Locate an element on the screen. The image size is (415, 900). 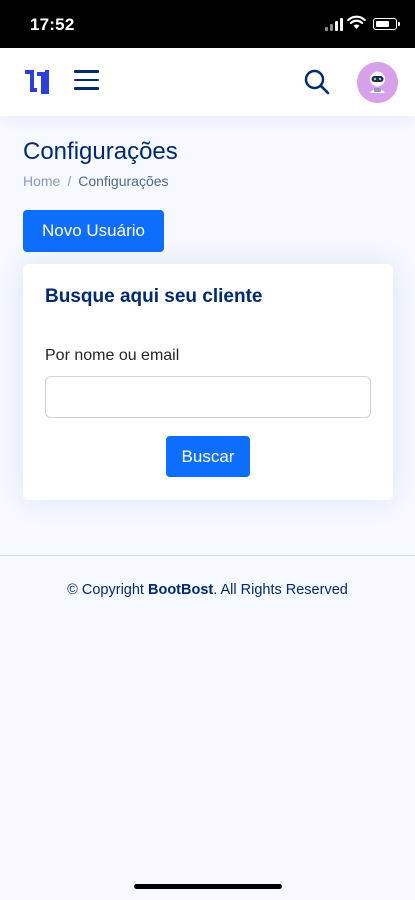
status-time: 17:52 is located at coordinates (52, 24).